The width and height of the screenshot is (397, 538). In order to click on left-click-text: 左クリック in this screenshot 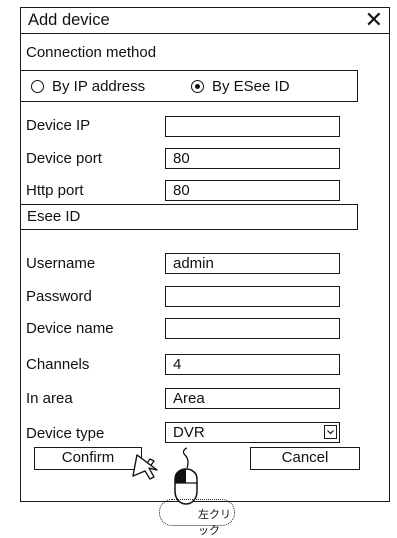, I will do `click(214, 522)`.